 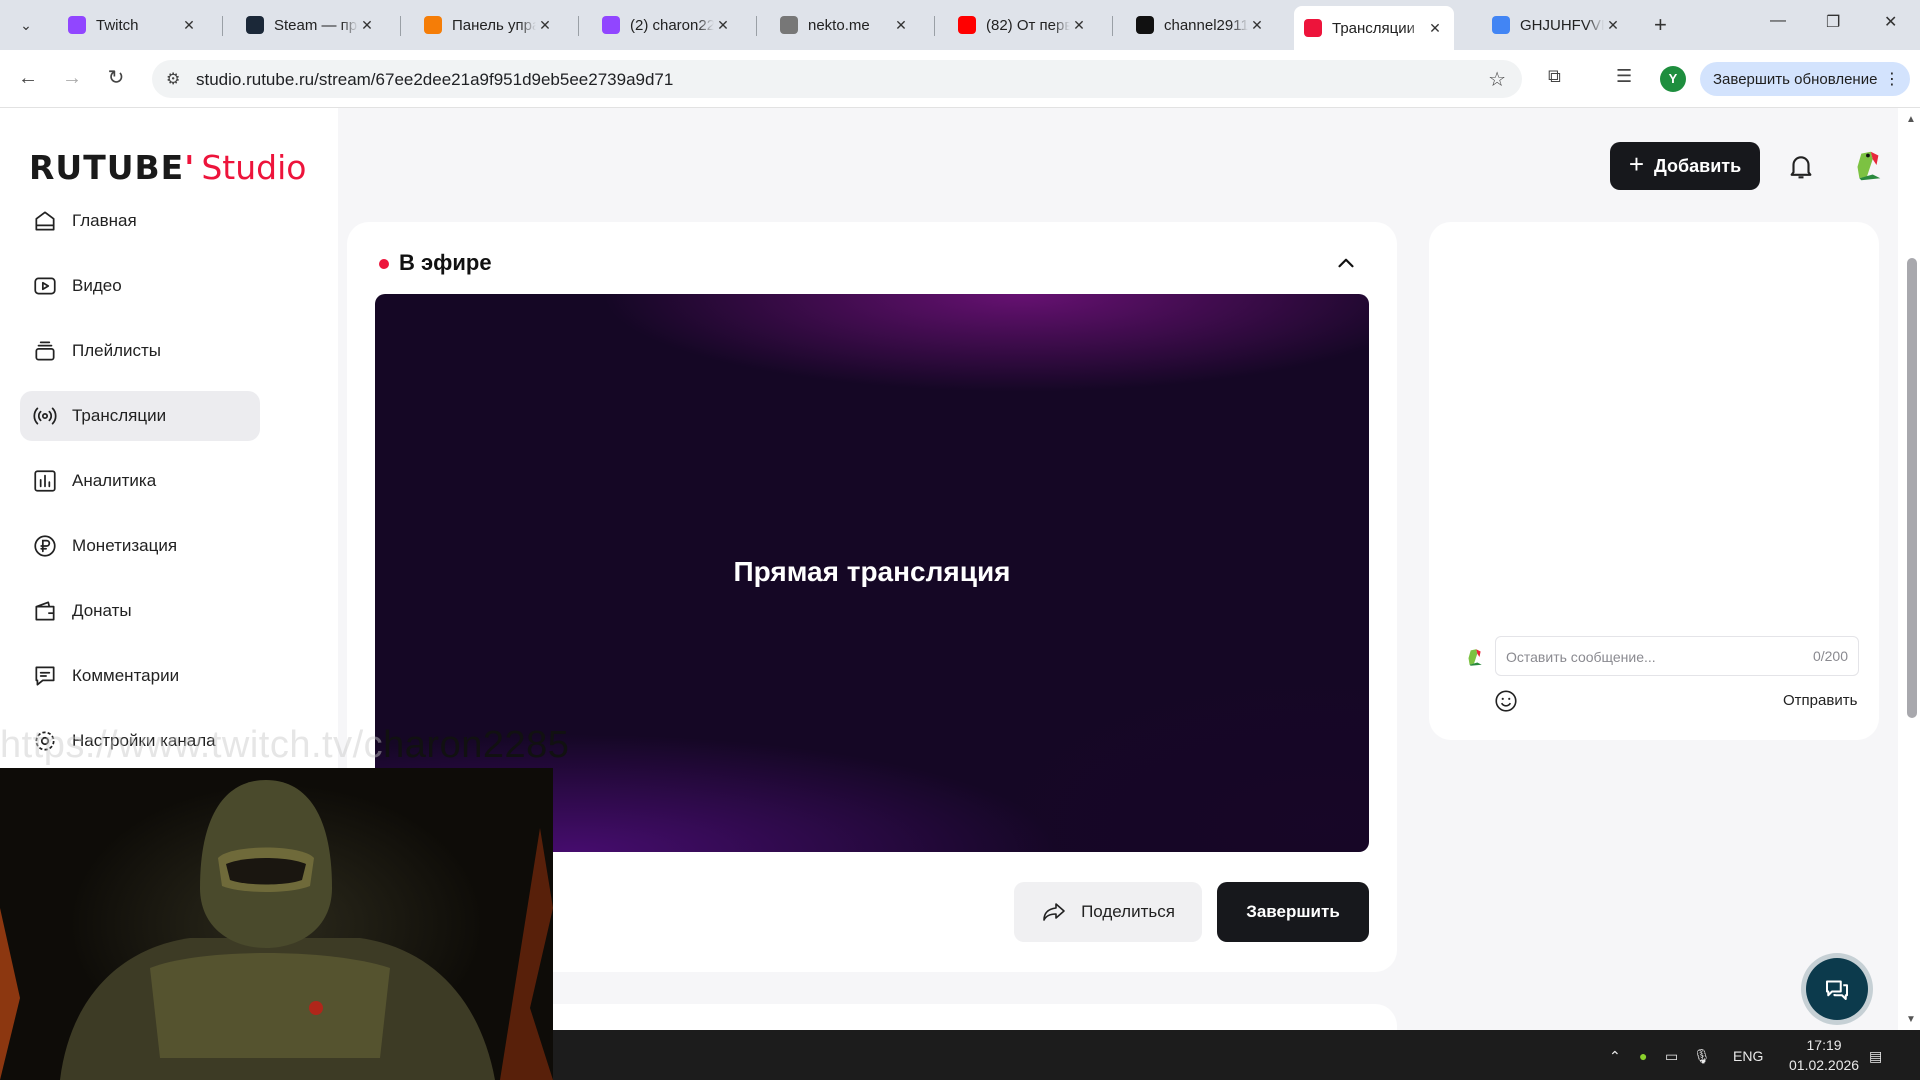 I want to click on tab-title: (82) От первого, so click(x=1028, y=25).